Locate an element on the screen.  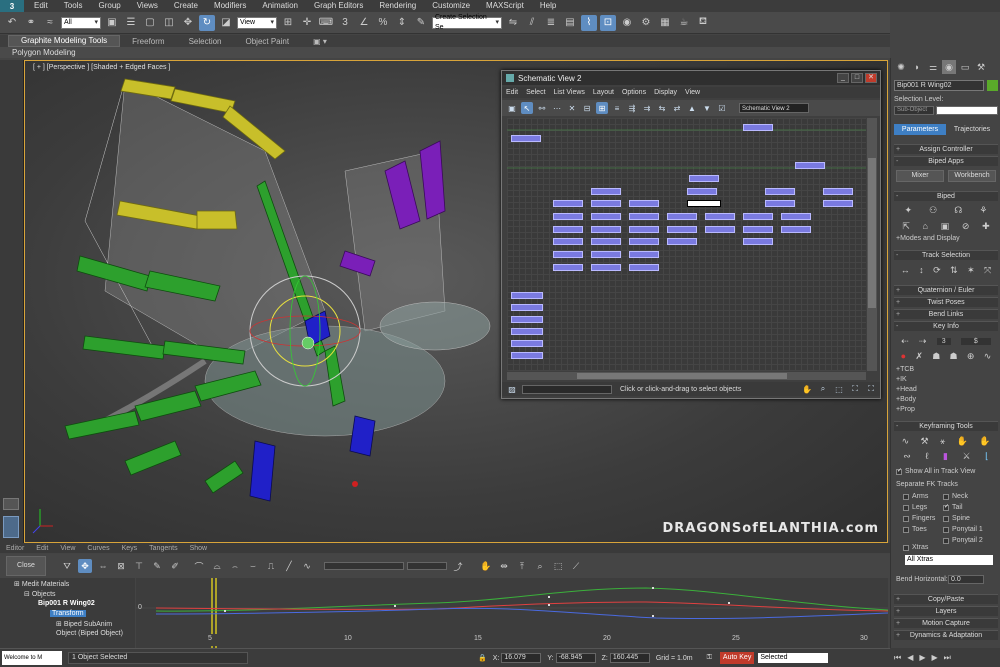
schematic-title-bar: Schematic View 2 _ □ ✕ is located at coordinates (691, 78).